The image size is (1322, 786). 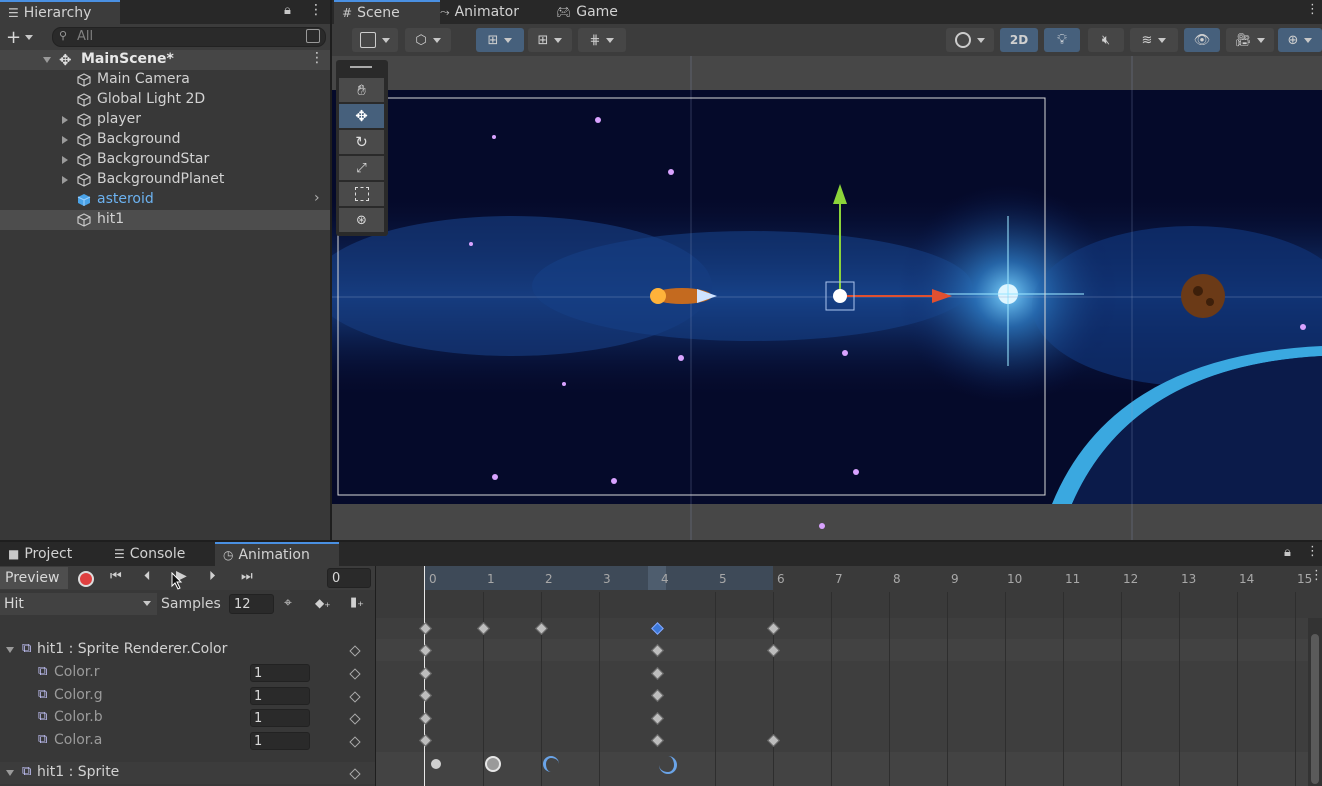 I want to click on hierarchy-item-asteroid: asteroid ›, so click(x=165, y=200).